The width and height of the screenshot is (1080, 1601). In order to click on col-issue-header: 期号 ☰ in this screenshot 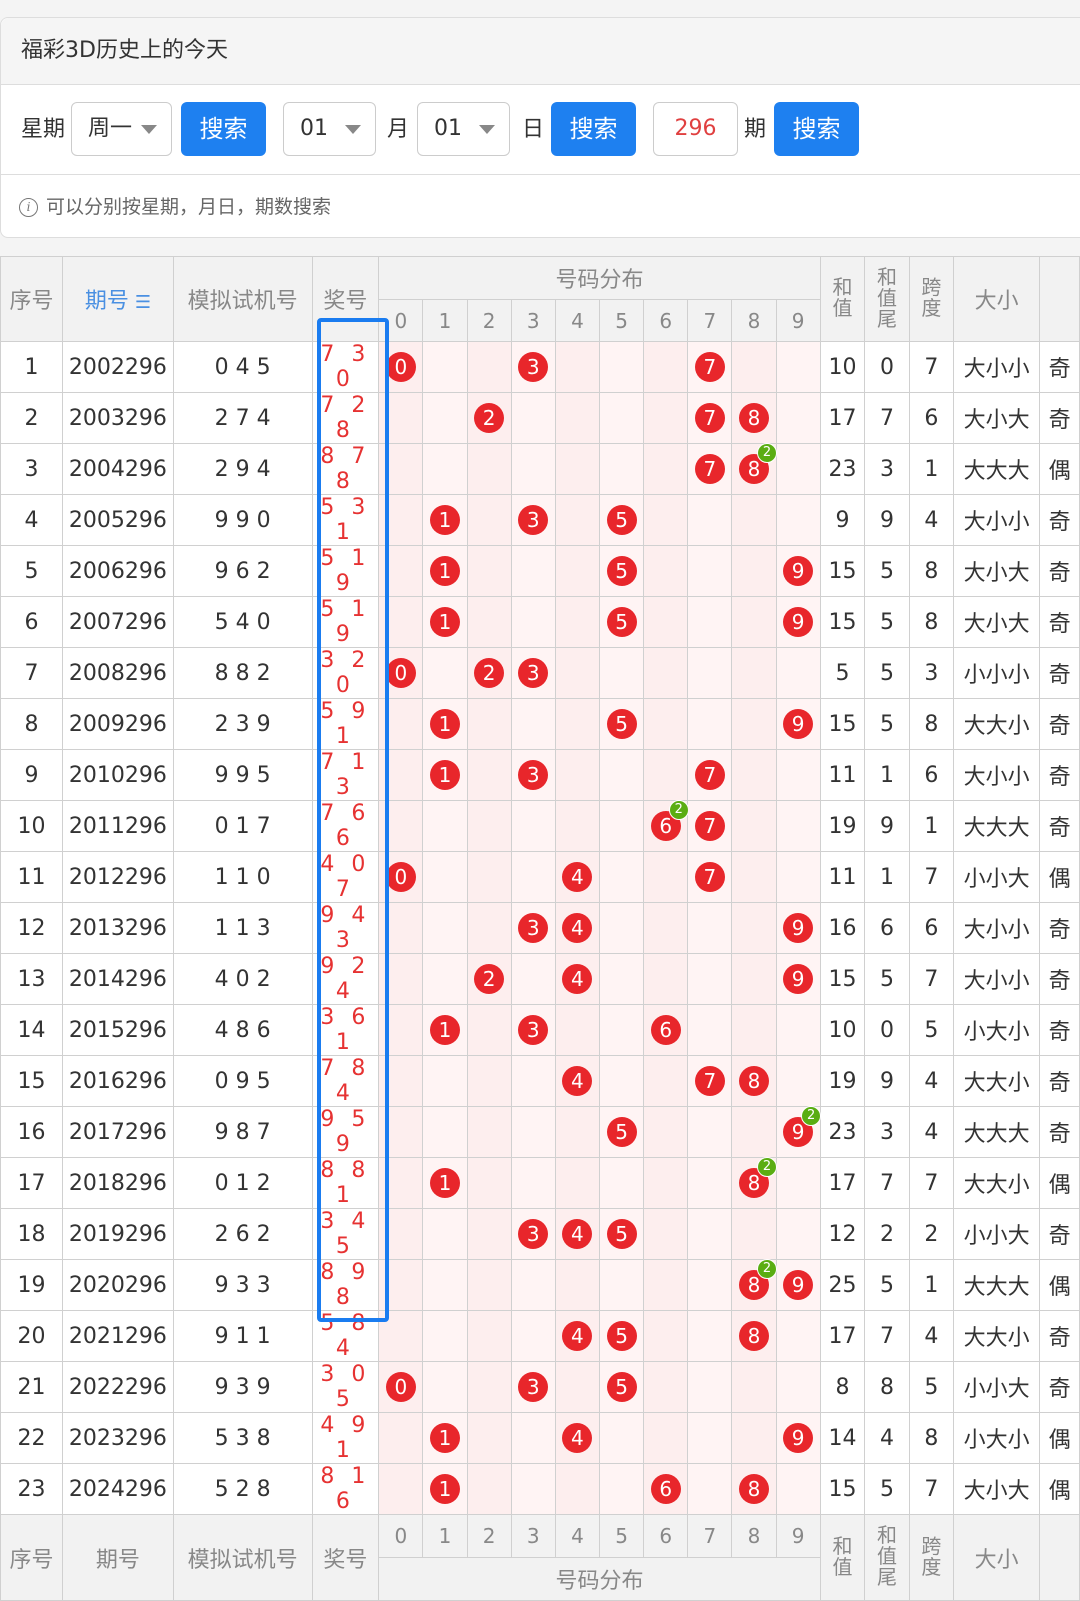, I will do `click(118, 299)`.